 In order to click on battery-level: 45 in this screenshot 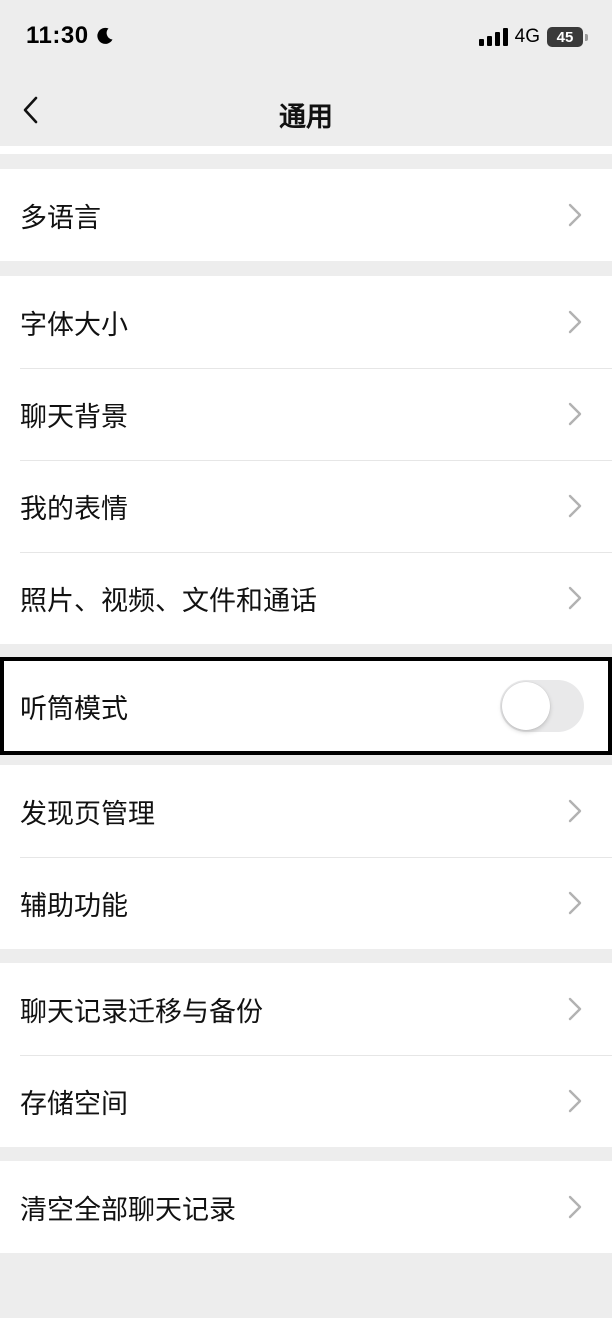, I will do `click(565, 37)`.